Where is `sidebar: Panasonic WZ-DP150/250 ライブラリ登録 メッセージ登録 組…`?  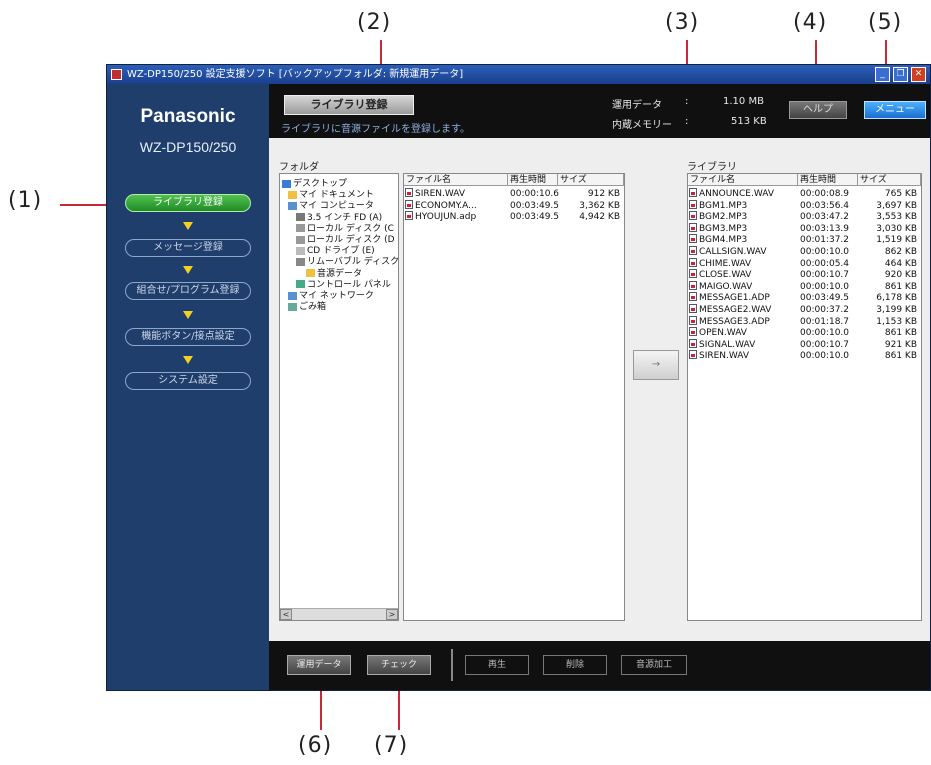
sidebar: Panasonic WZ-DP150/250 ライブラリ登録 メッセージ登録 組… is located at coordinates (188, 387).